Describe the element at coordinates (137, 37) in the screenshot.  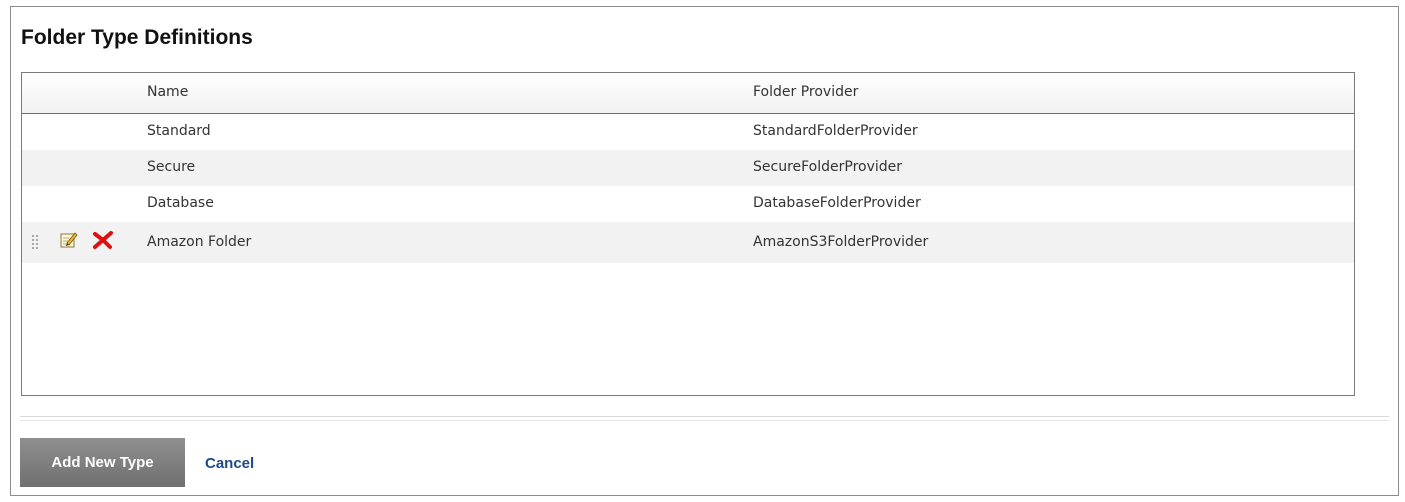
I see `page-title: Folder Type Definitions` at that location.